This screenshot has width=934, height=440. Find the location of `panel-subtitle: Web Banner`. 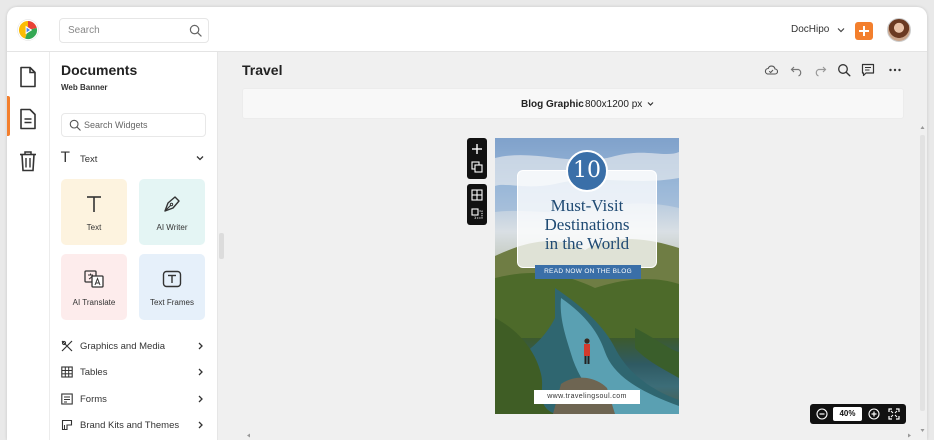

panel-subtitle: Web Banner is located at coordinates (84, 87).